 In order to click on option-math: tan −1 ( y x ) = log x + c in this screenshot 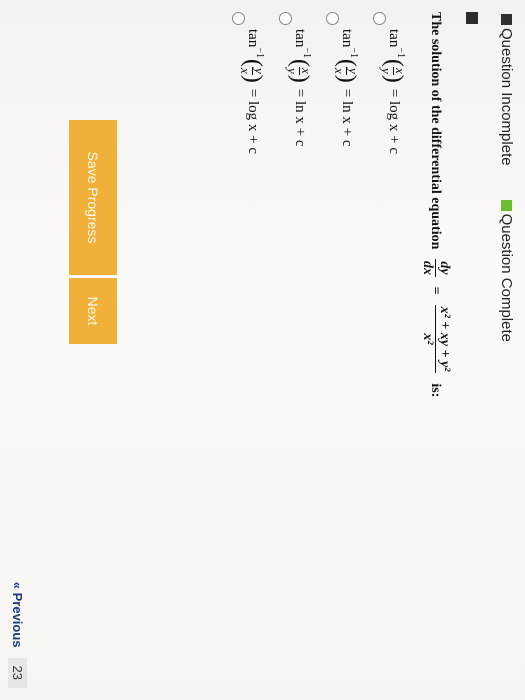, I will do `click(252, 91)`.